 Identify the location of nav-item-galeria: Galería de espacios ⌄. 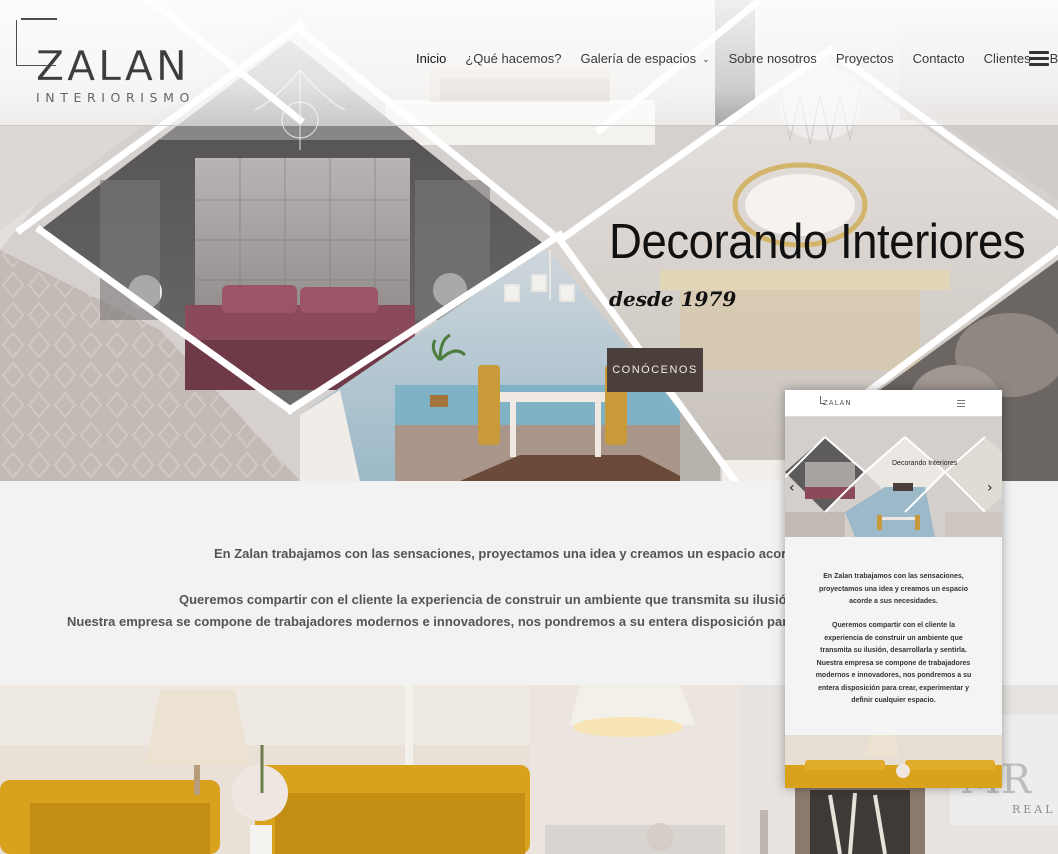
(644, 58).